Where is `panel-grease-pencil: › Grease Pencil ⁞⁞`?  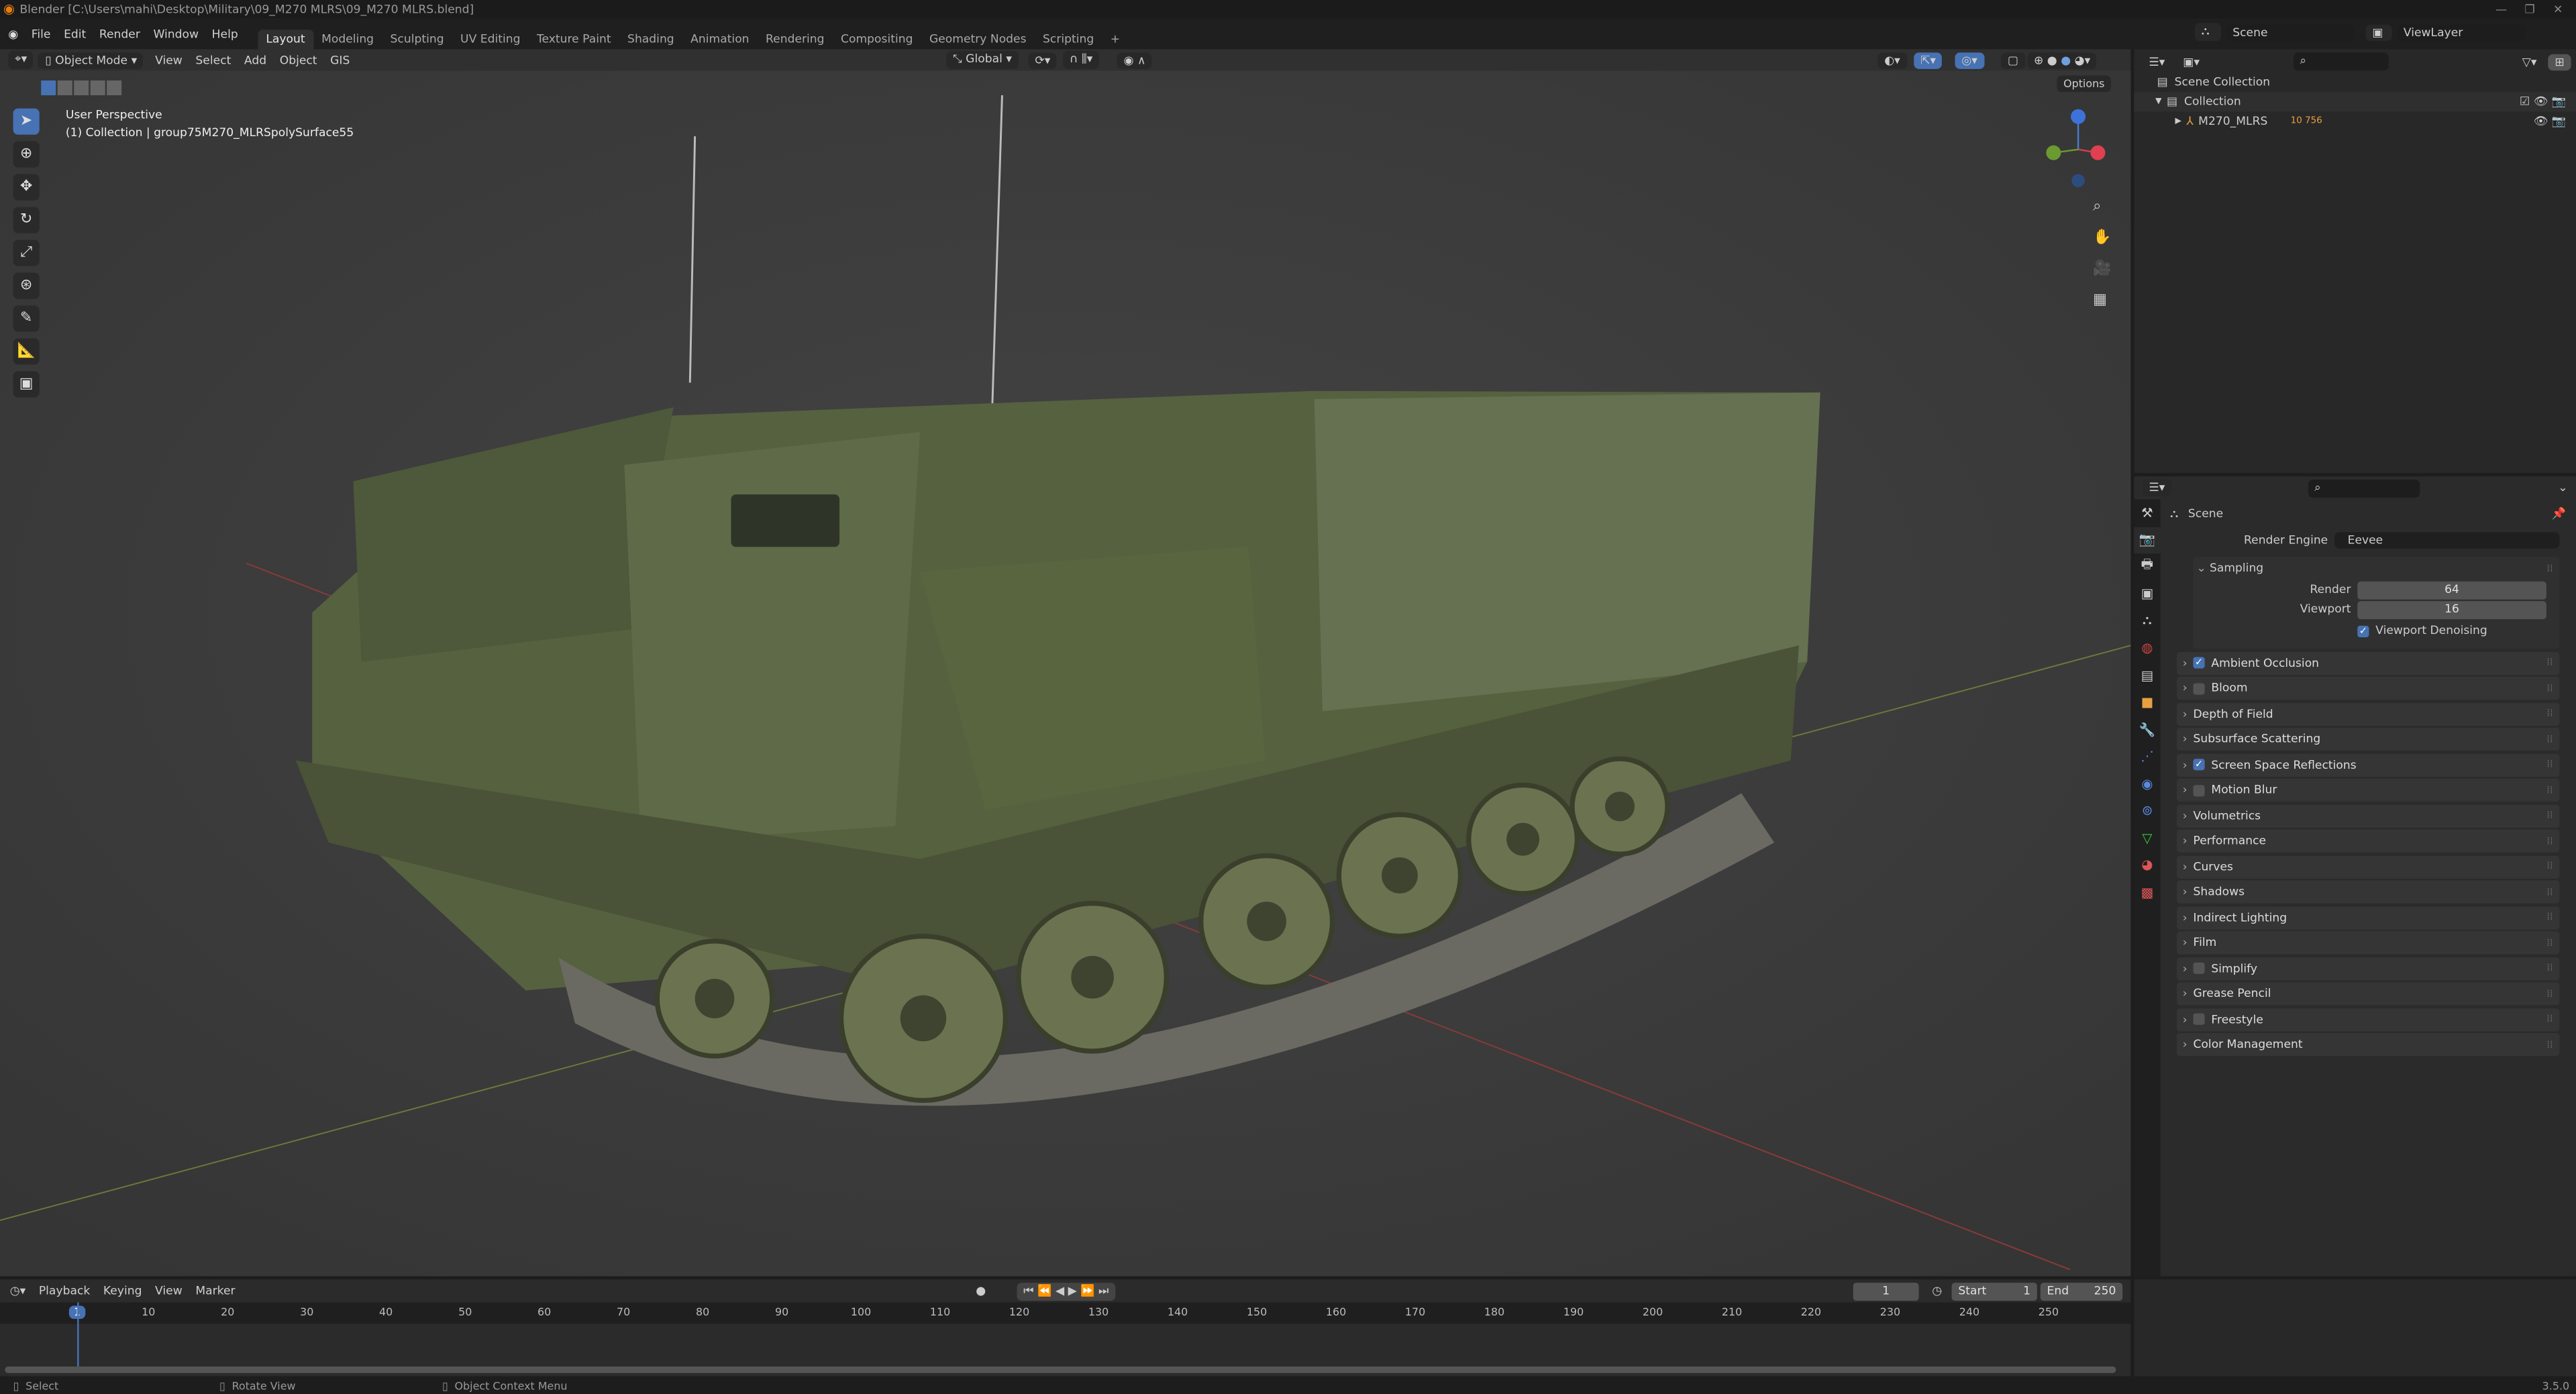
panel-grease-pencil: › Grease Pencil ⁞⁞ is located at coordinates (2368, 994).